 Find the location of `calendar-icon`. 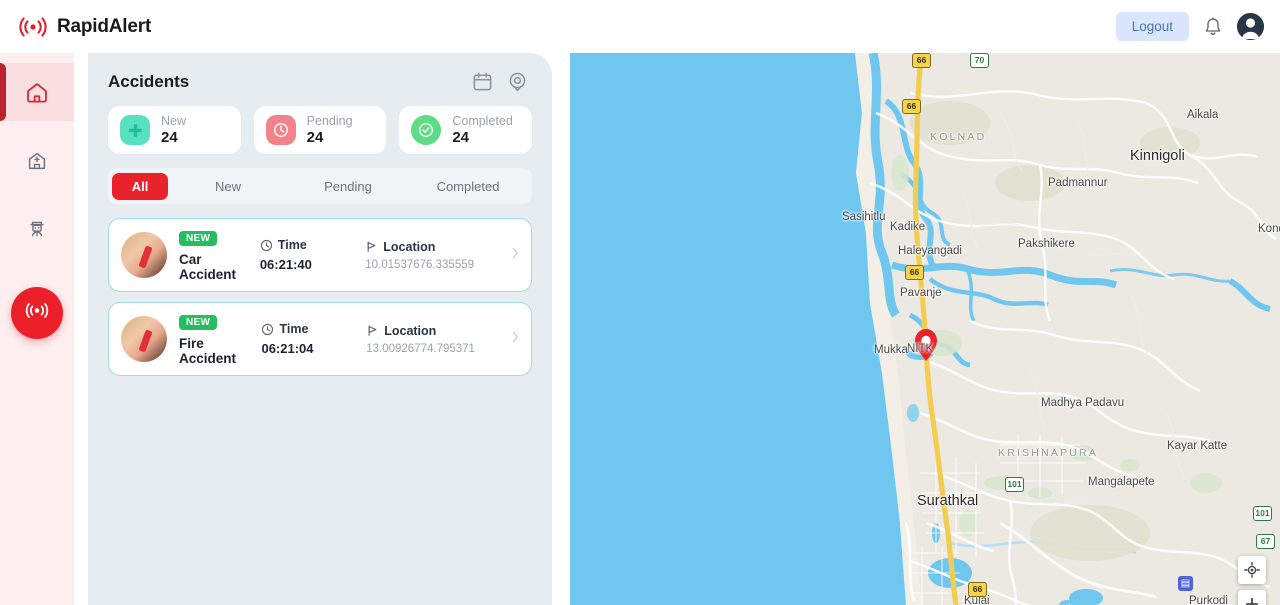

calendar-icon is located at coordinates (482, 81).